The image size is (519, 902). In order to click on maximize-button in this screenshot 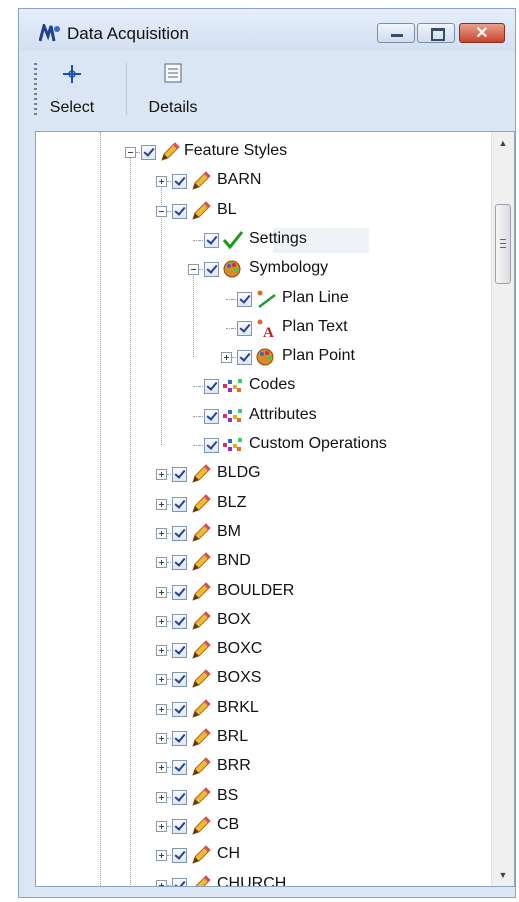, I will do `click(436, 33)`.